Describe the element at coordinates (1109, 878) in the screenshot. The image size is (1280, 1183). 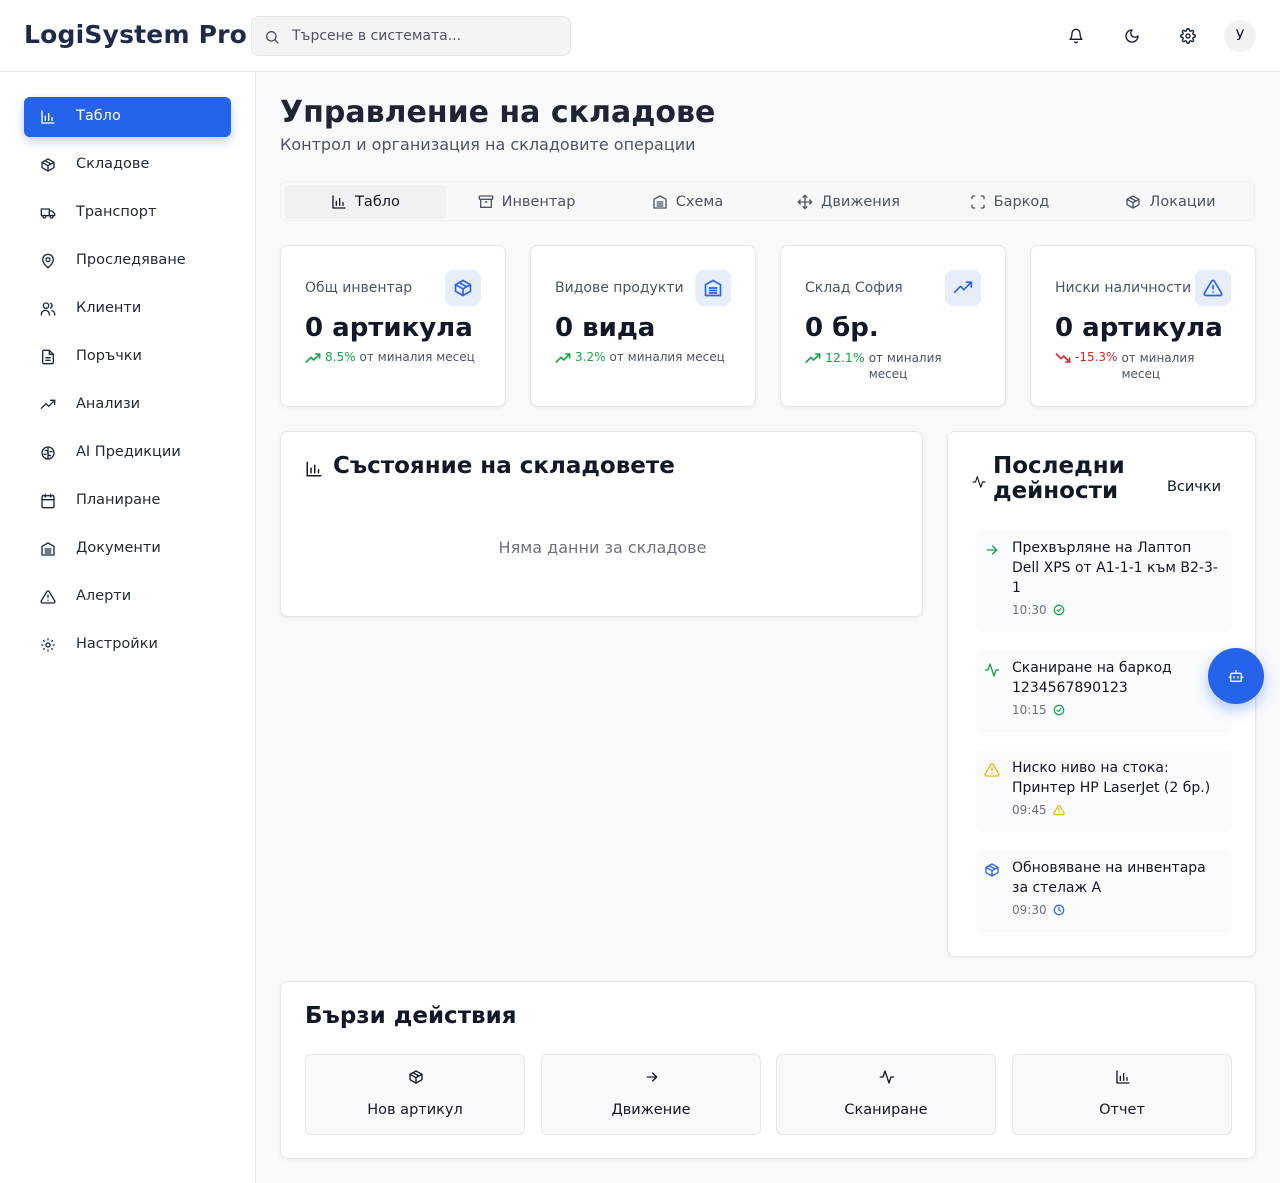
I see `activity-text: Обновяване на инвентара за стелаж A` at that location.